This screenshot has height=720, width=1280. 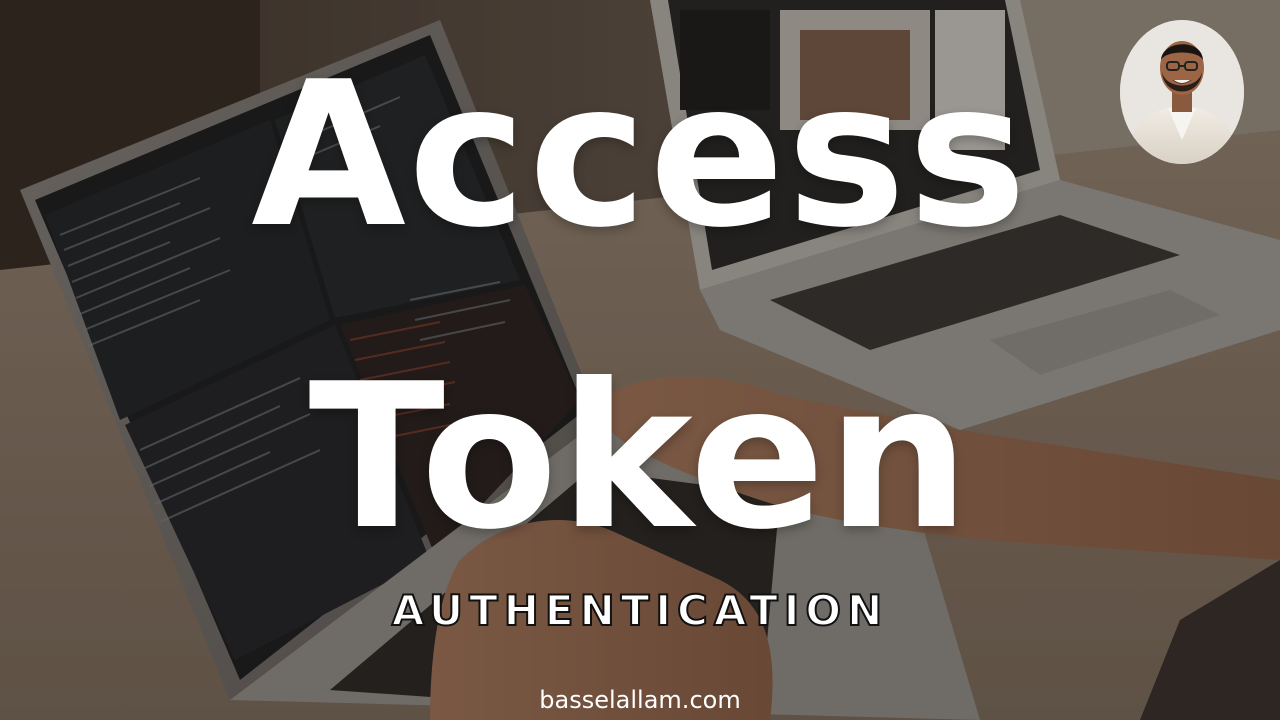 I want to click on website-url: basselallam.com, so click(x=640, y=700).